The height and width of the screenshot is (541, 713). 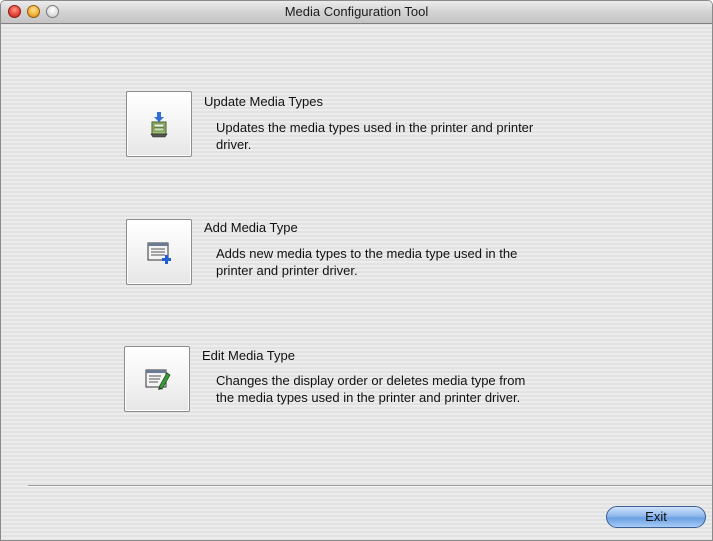 What do you see at coordinates (287, 270) in the screenshot?
I see `add-media-type-desc-line-2: printer and printer driver.` at bounding box center [287, 270].